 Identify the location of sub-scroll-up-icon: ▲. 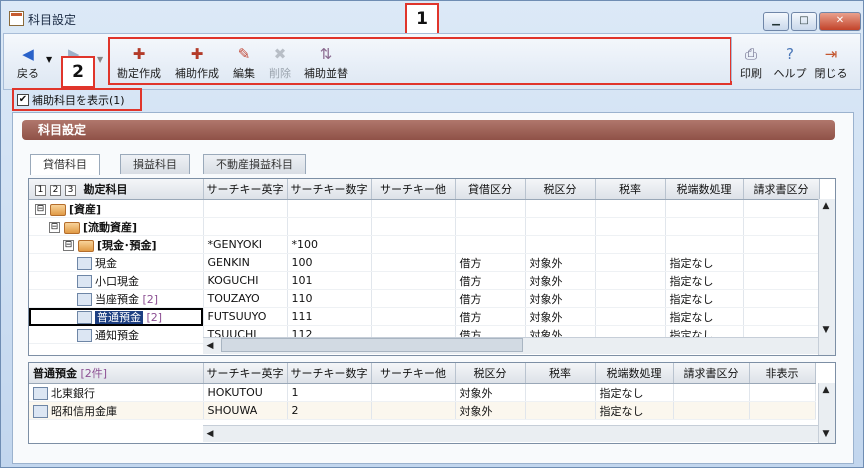
(826, 390).